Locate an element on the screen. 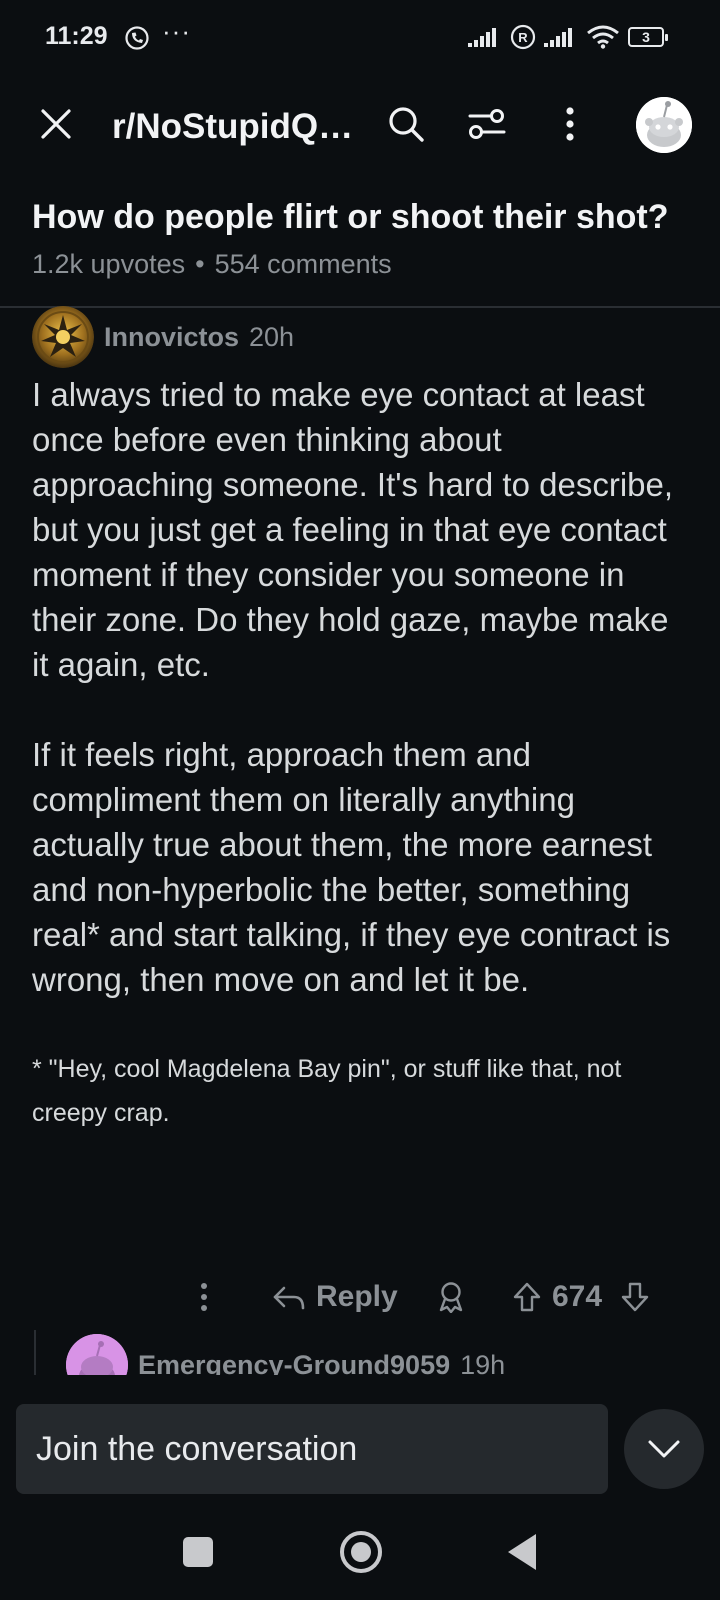 This screenshot has height=1600, width=720. top-app-bar: r/NoStupidQuestions is located at coordinates (360, 125).